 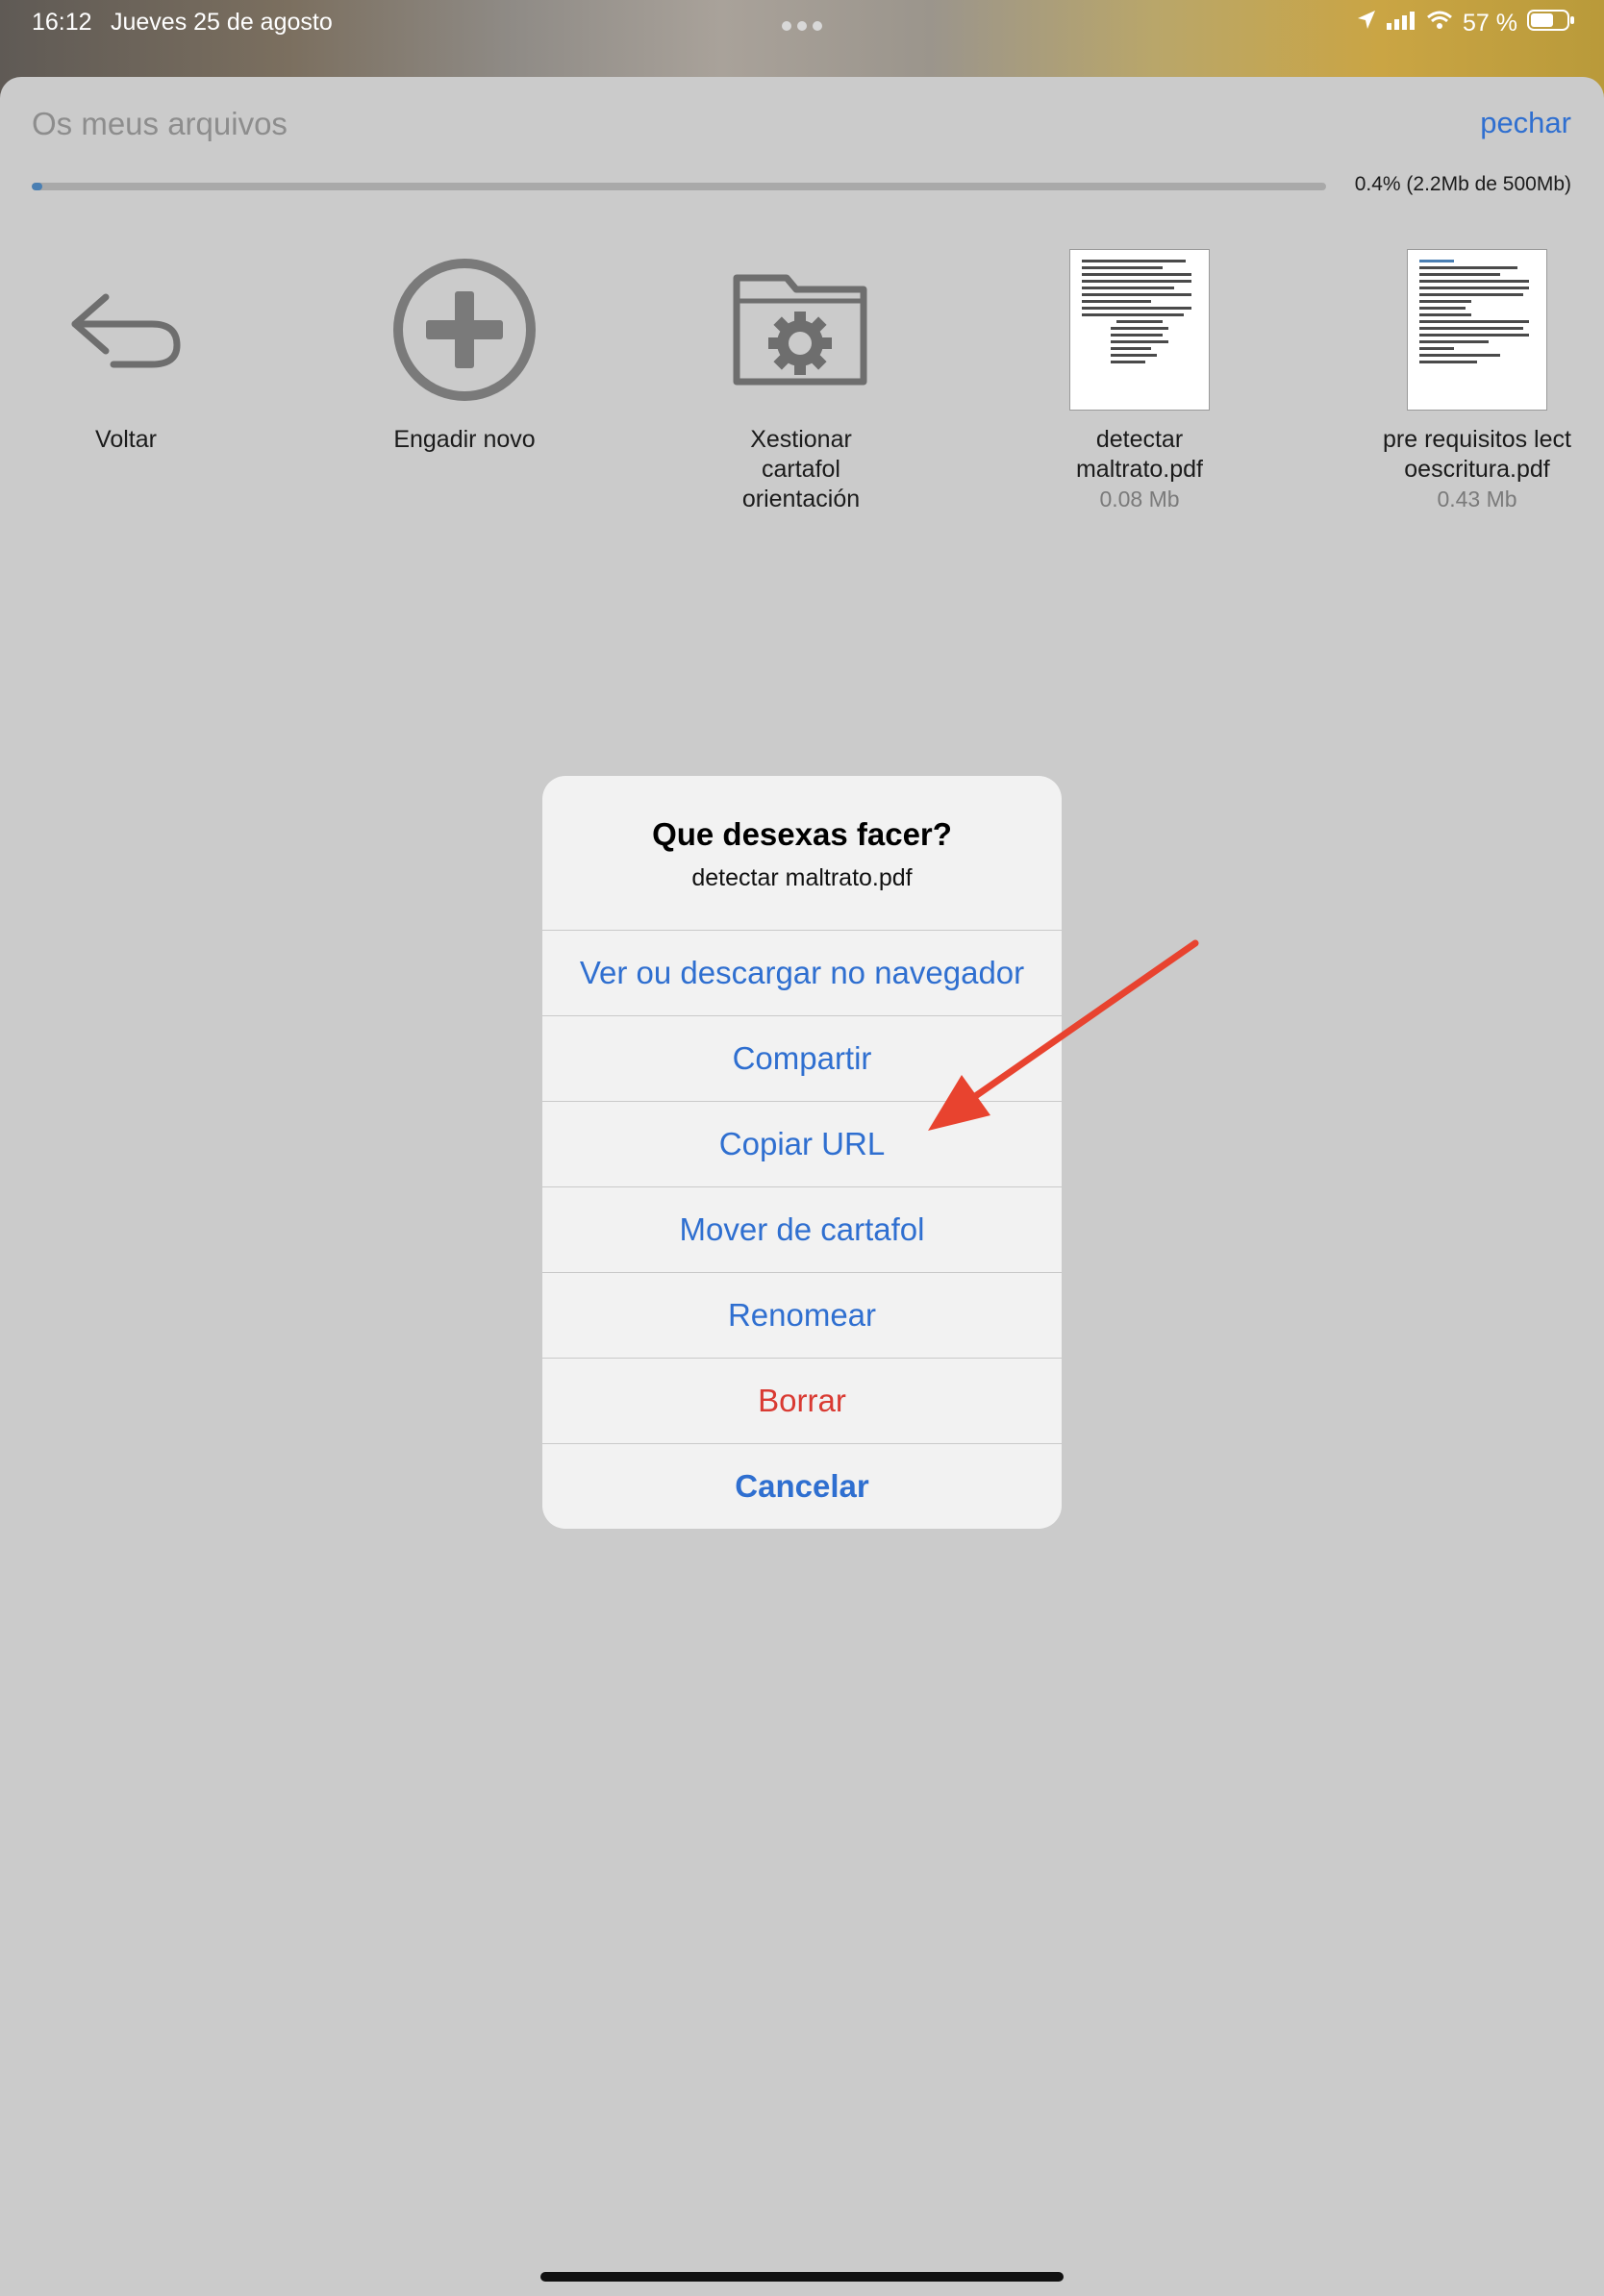 I want to click on plus-circle-icon, so click(x=464, y=330).